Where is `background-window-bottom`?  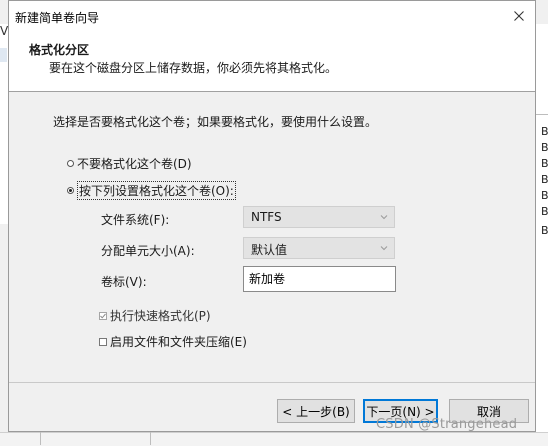
background-window-bottom is located at coordinates (274, 439).